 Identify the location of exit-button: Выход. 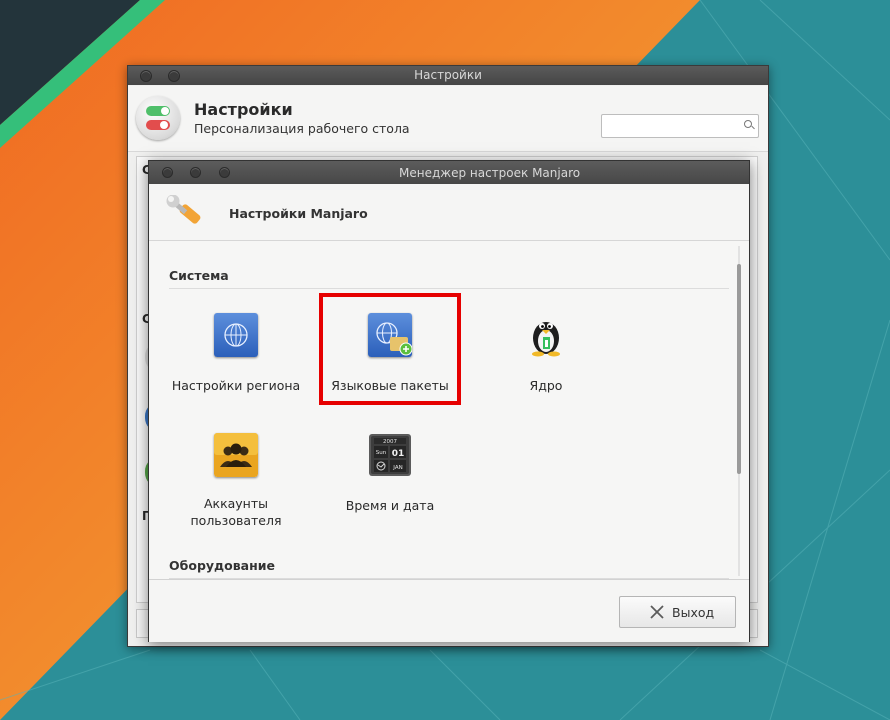
(677, 612).